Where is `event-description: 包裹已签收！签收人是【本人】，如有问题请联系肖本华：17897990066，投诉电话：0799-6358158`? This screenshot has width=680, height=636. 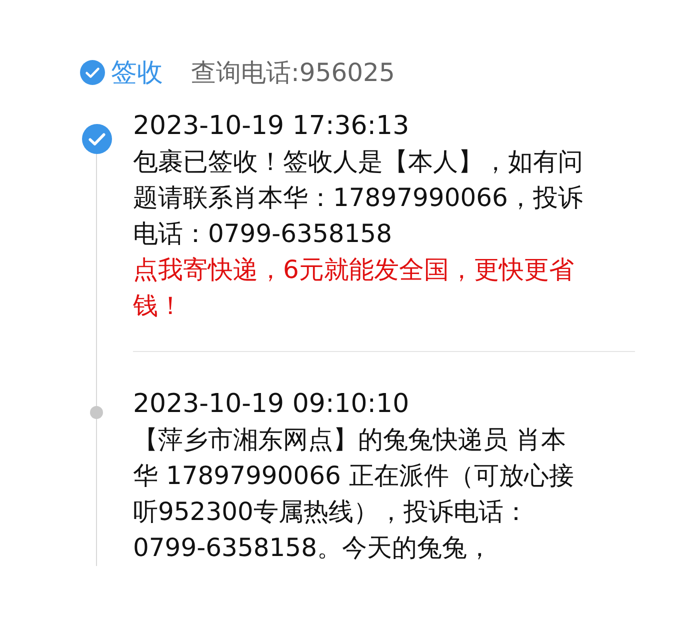 event-description: 包裹已签收！签收人是【本人】，如有问题请联系肖本华：17897990066，投诉电话：0799-6358158 is located at coordinates (358, 198).